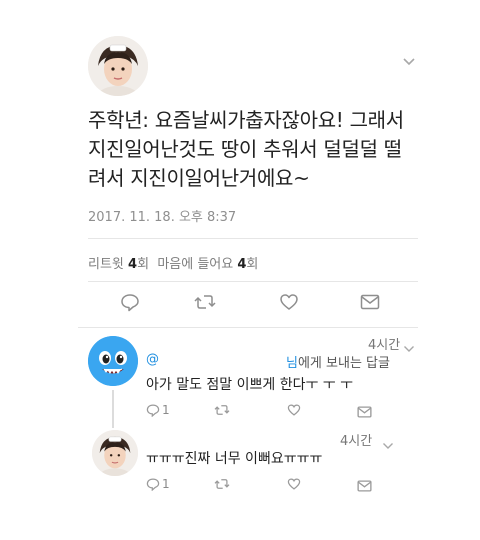 This screenshot has width=480, height=540. Describe the element at coordinates (130, 304) in the screenshot. I see `reply-icon` at that location.